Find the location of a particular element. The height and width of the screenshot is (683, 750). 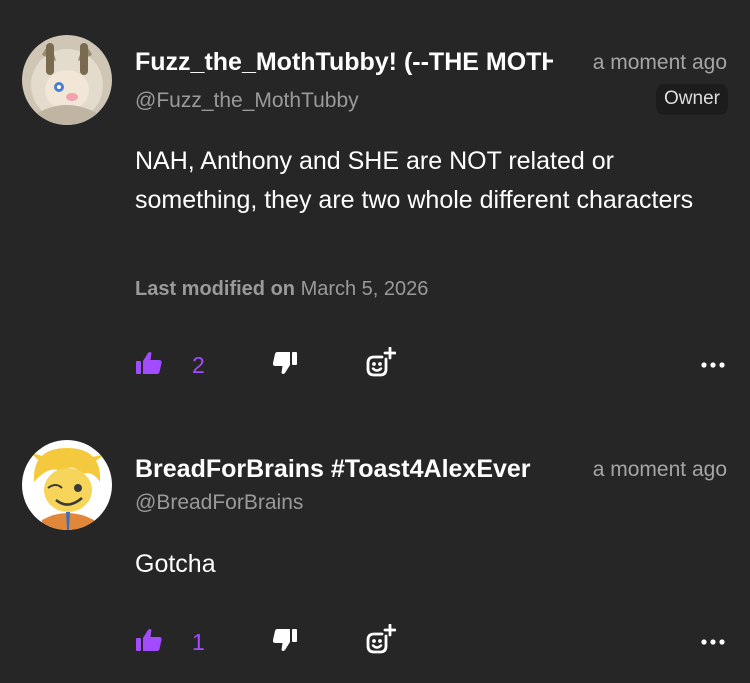

comment-actions: 1 is located at coordinates (375, 642).